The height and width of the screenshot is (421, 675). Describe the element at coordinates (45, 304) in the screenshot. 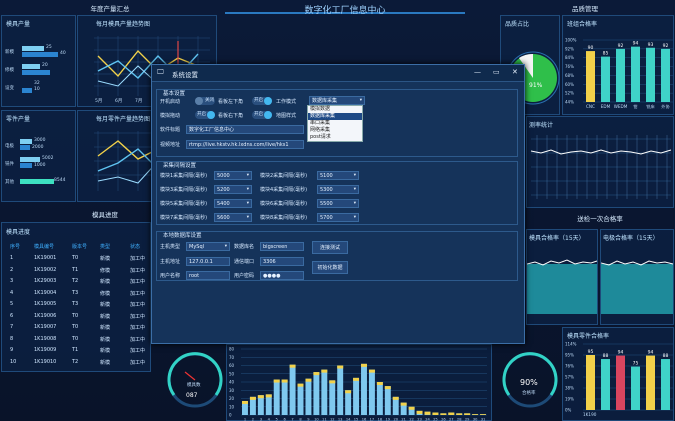

I see `table-cell: 1K19005` at that location.